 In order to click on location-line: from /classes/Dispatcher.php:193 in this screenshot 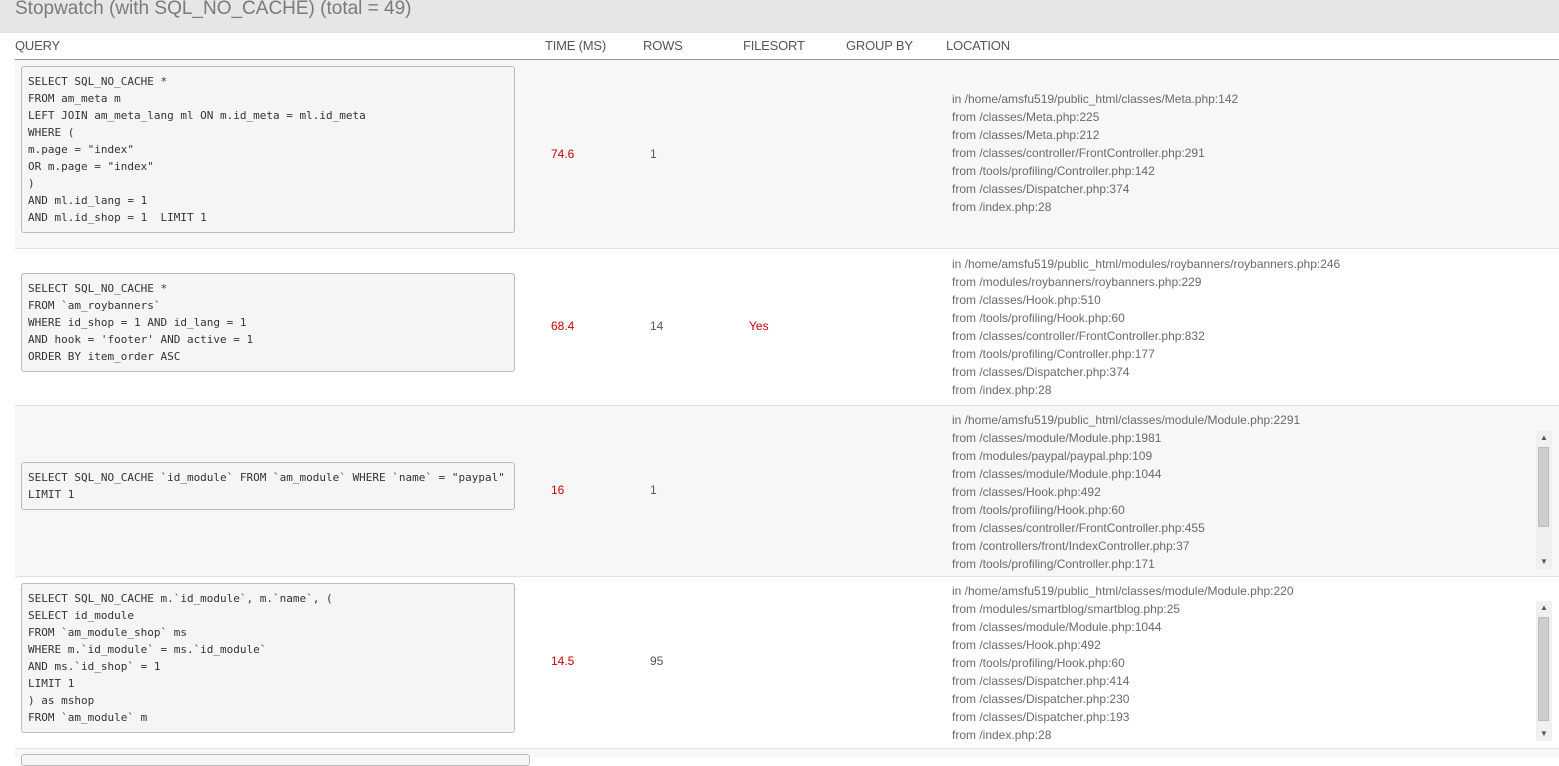, I will do `click(1041, 717)`.